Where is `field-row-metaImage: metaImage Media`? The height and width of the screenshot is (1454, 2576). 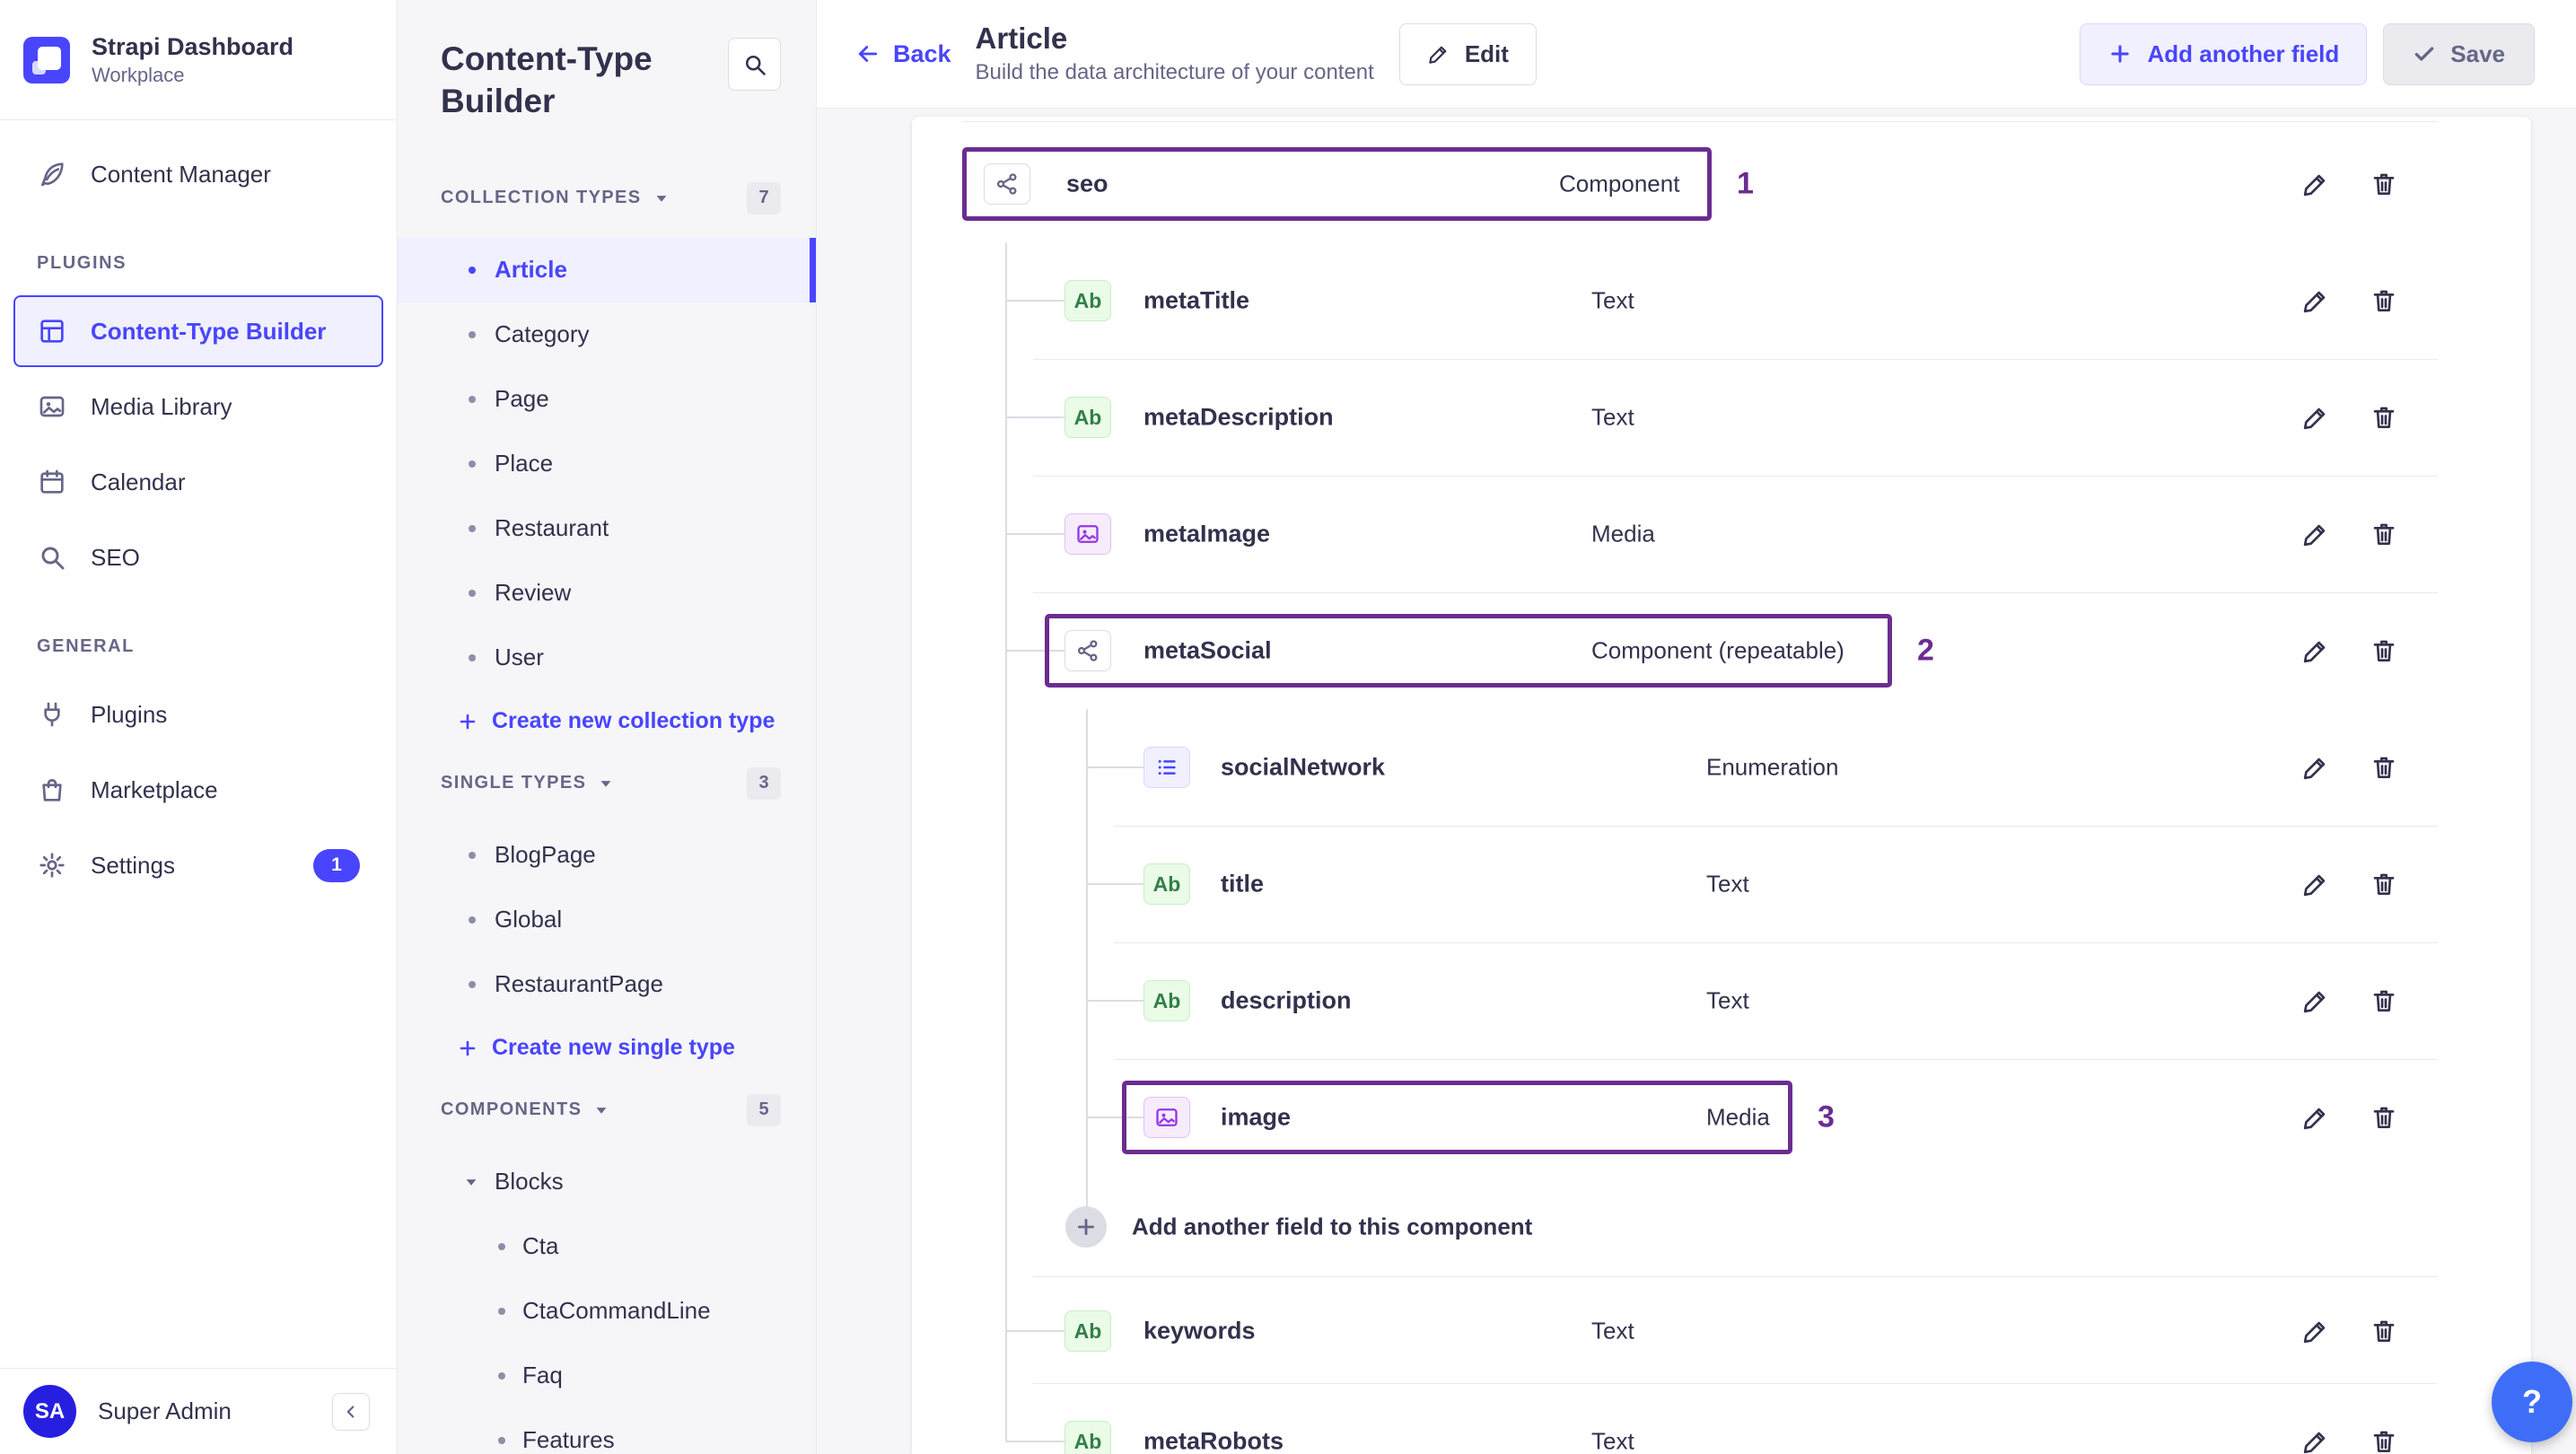 field-row-metaImage: metaImage Media is located at coordinates (1721, 534).